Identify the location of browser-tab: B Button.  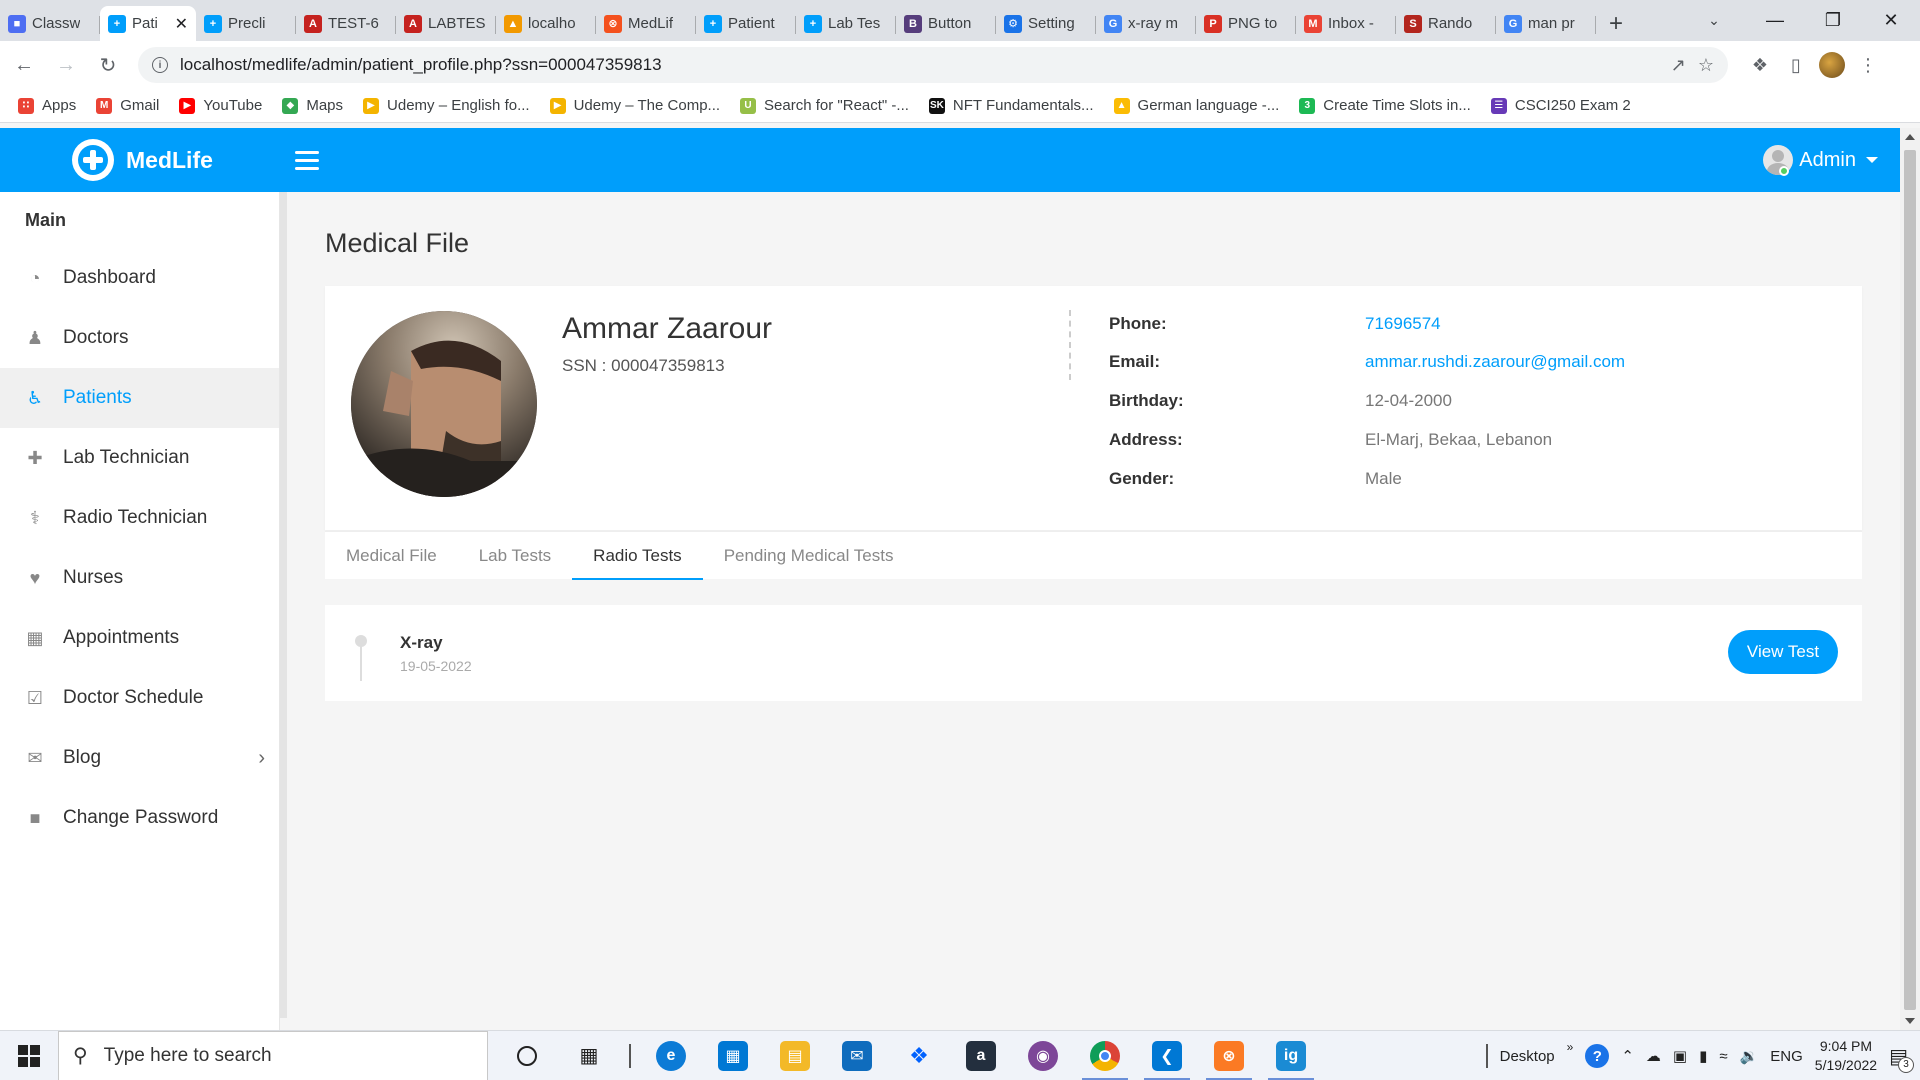
(946, 23).